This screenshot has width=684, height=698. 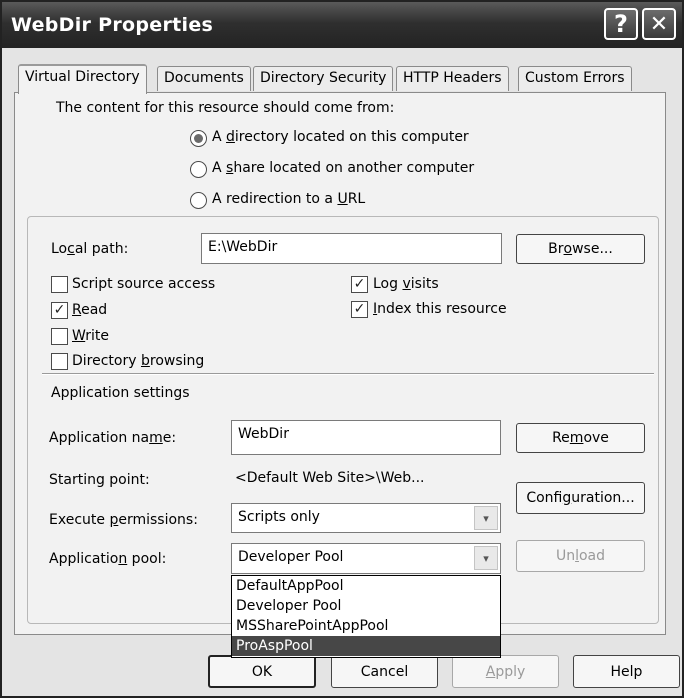 I want to click on application-settings-heading: Application settings, so click(x=120, y=393).